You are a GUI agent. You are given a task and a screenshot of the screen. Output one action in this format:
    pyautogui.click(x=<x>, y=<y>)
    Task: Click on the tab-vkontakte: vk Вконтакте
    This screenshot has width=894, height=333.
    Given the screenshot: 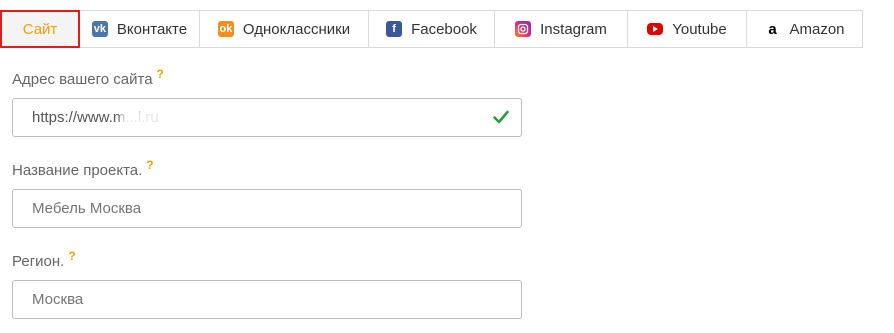 What is the action you would take?
    pyautogui.click(x=140, y=29)
    